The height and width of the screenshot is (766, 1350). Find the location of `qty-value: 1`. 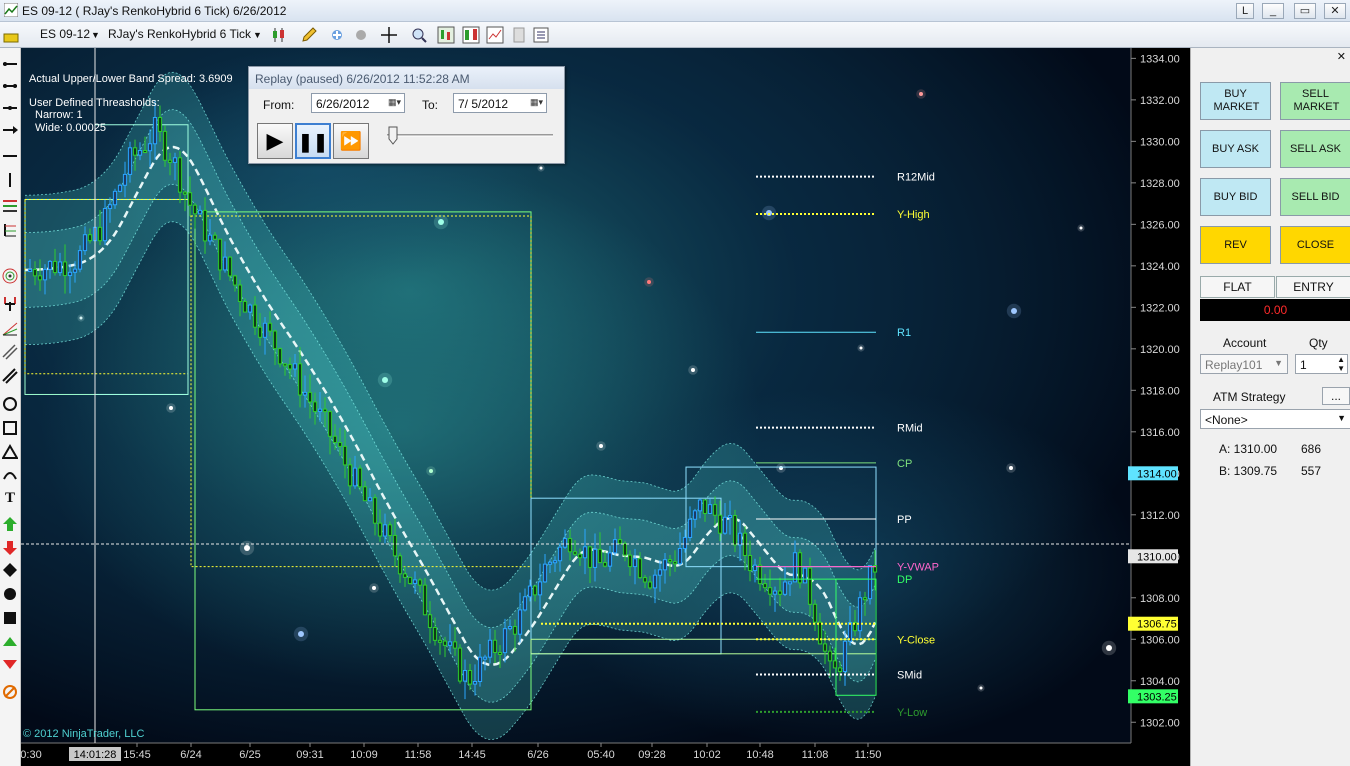

qty-value: 1 is located at coordinates (1303, 365).